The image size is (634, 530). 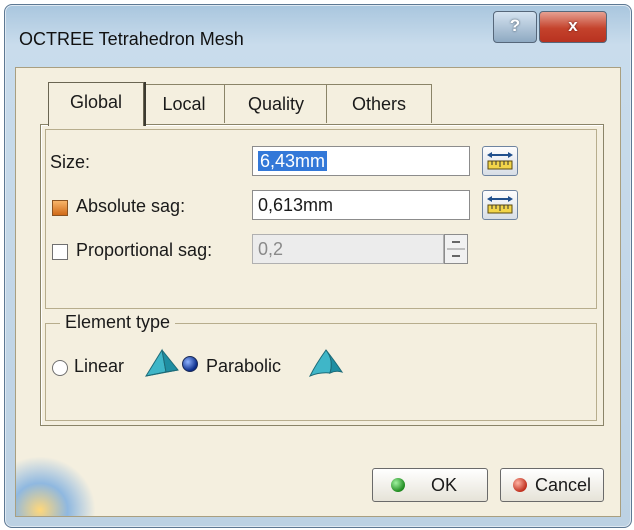 I want to click on proportional-sag-label: Proportional sag:, so click(x=144, y=250).